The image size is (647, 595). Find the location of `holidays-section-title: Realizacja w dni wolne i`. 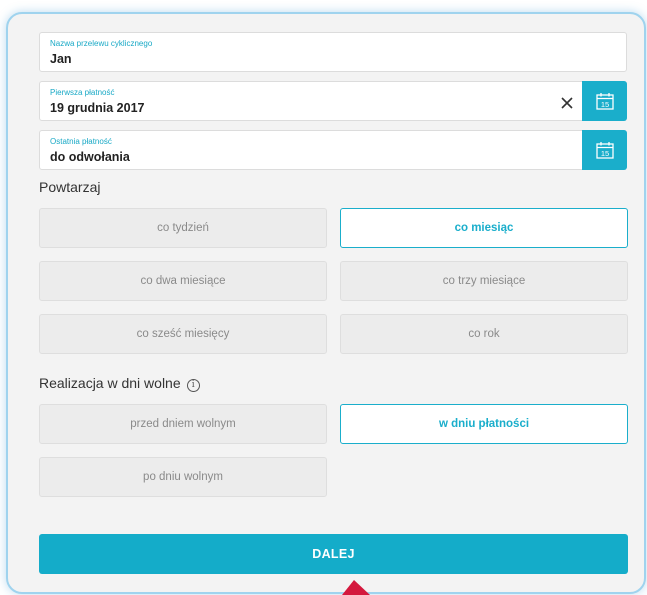

holidays-section-title: Realizacja w dni wolne i is located at coordinates (119, 383).